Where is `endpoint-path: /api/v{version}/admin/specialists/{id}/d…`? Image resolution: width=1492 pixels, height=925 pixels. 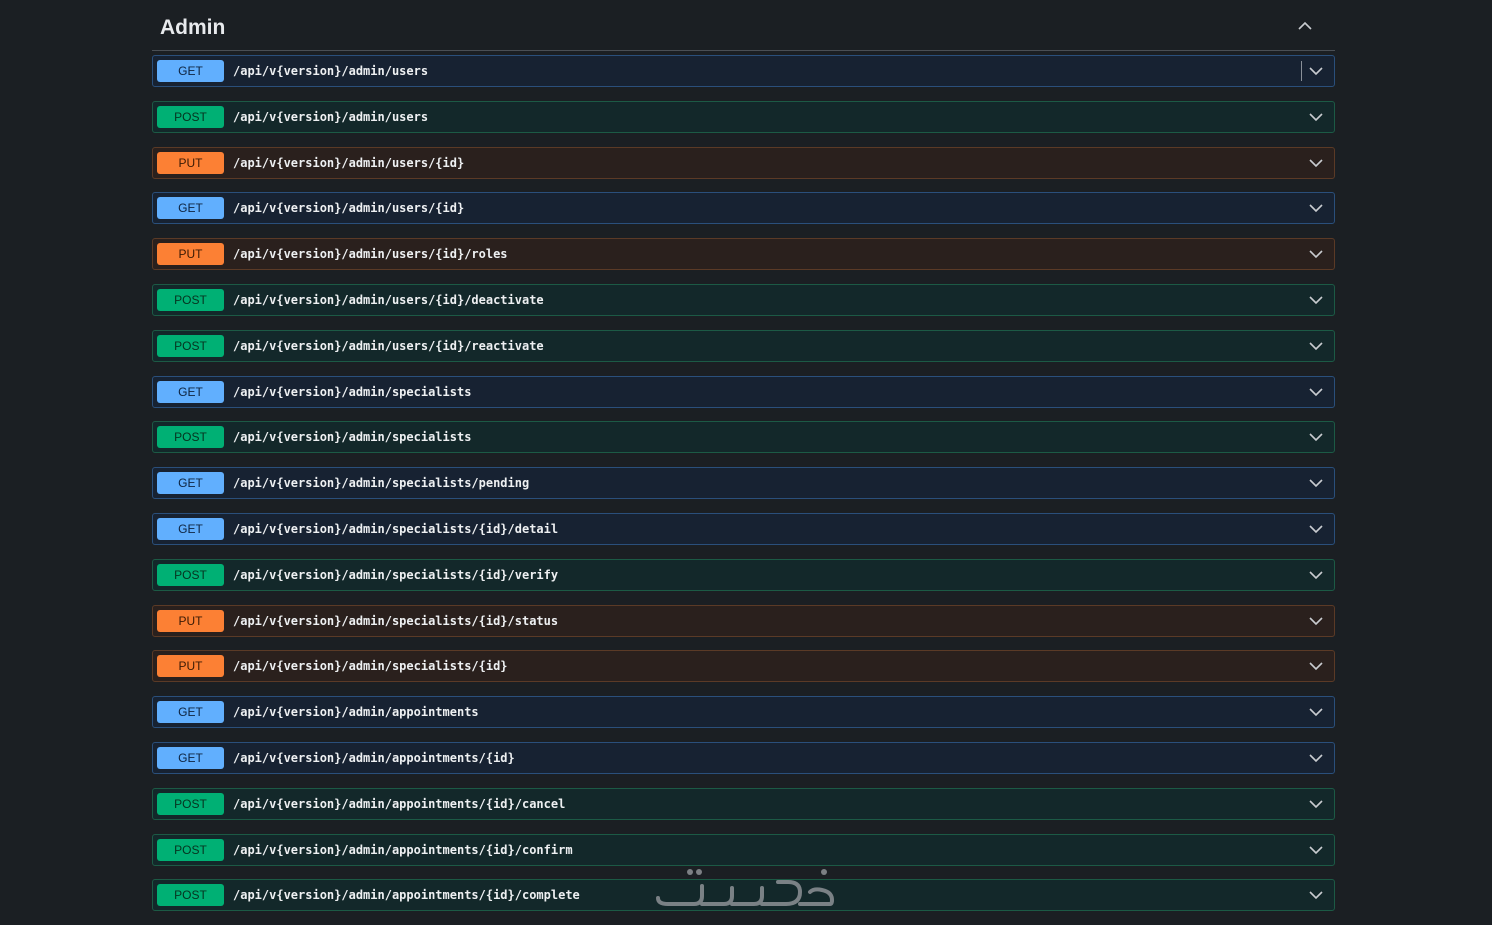
endpoint-path: /api/v{version}/admin/specialists/{id}/d… is located at coordinates (396, 528).